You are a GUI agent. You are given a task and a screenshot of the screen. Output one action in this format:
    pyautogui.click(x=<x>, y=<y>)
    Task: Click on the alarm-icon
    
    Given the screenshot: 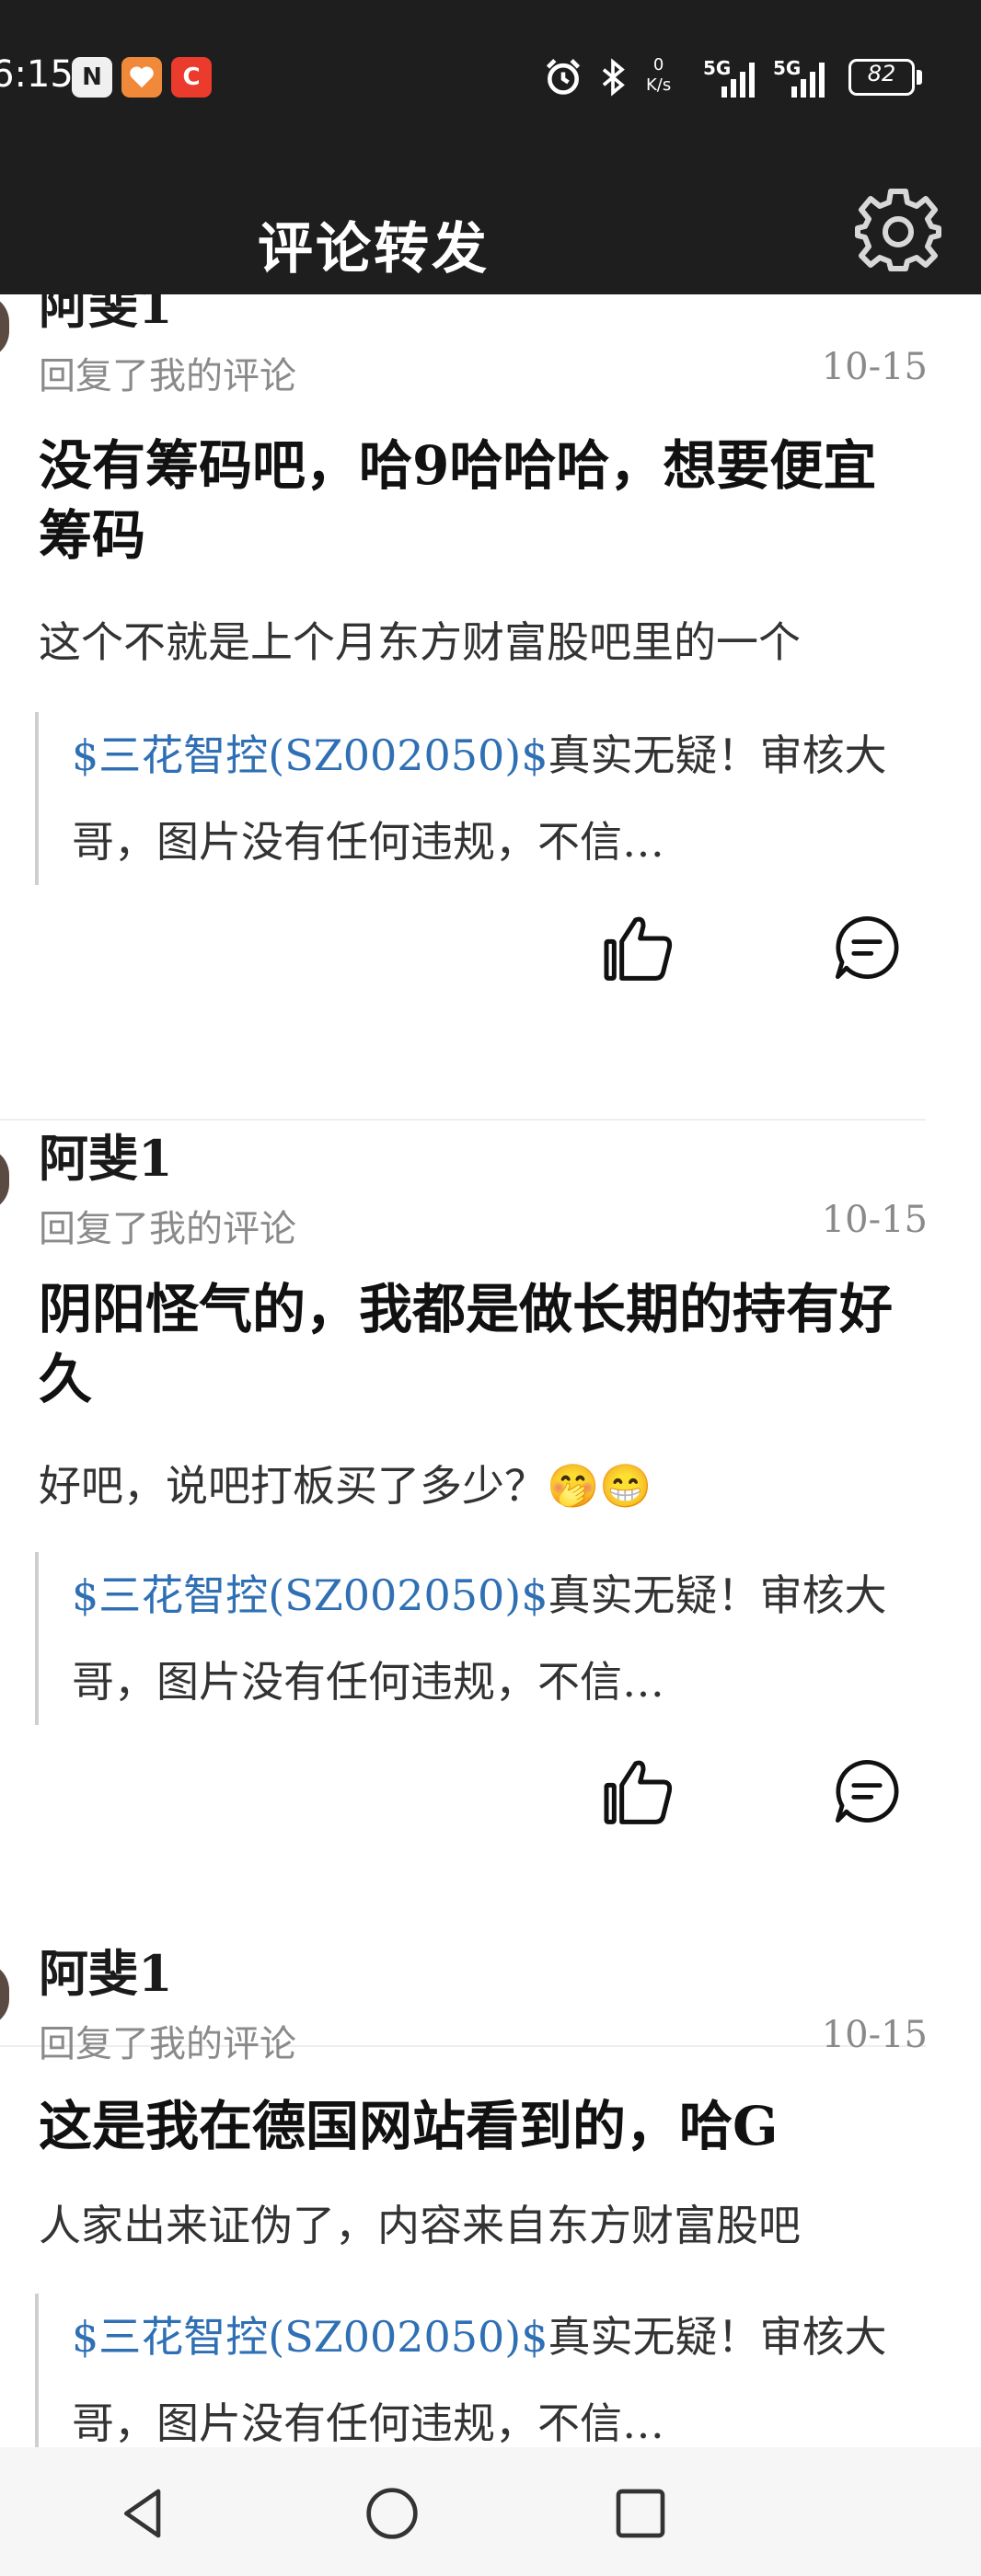 What is the action you would take?
    pyautogui.click(x=563, y=77)
    